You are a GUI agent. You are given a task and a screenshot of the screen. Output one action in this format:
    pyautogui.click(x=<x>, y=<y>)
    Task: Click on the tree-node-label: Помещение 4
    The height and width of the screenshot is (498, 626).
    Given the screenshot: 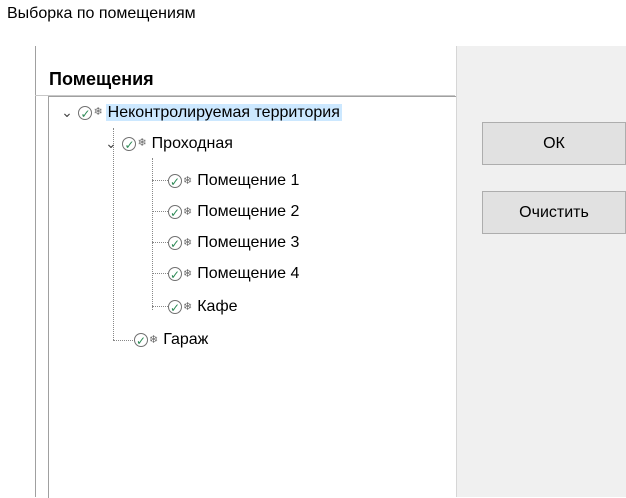 What is the action you would take?
    pyautogui.click(x=248, y=273)
    